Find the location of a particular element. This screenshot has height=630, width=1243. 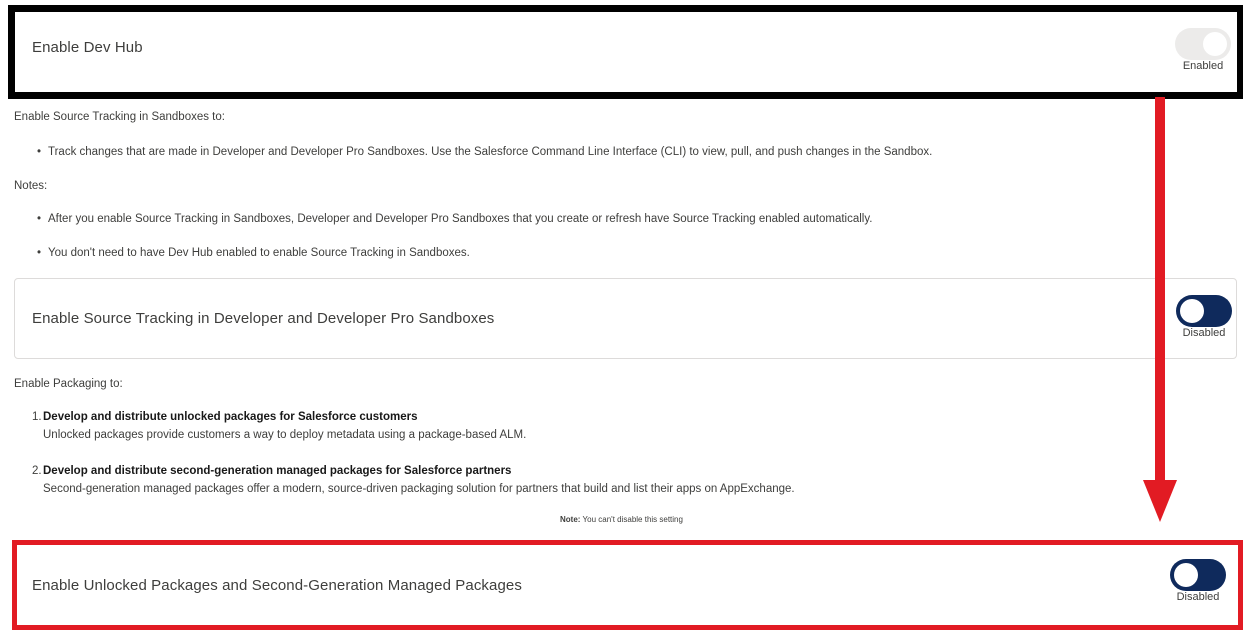

notes-label: Notes: is located at coordinates (31, 186).